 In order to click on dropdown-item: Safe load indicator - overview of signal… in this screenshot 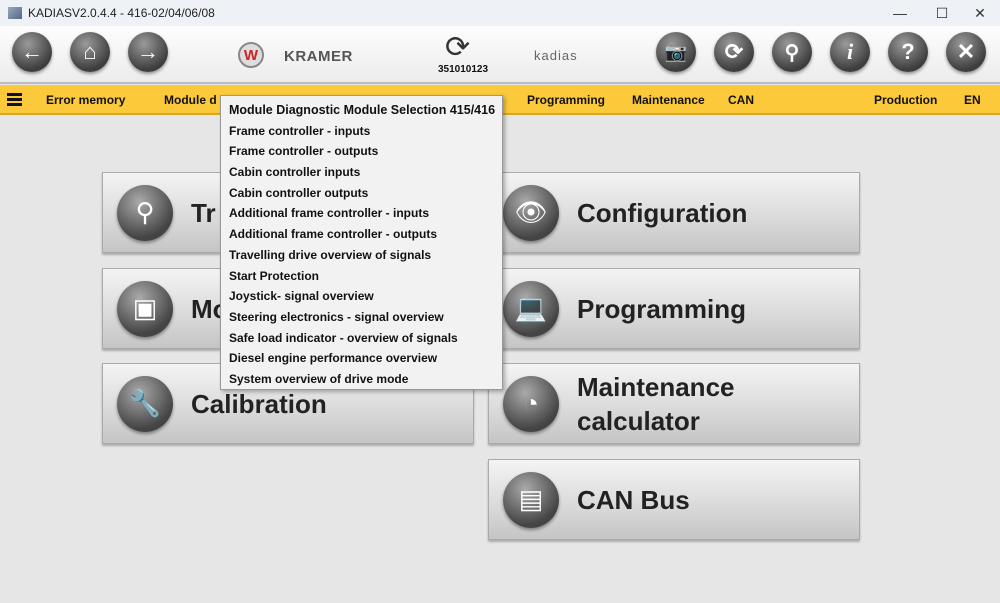, I will do `click(361, 339)`.